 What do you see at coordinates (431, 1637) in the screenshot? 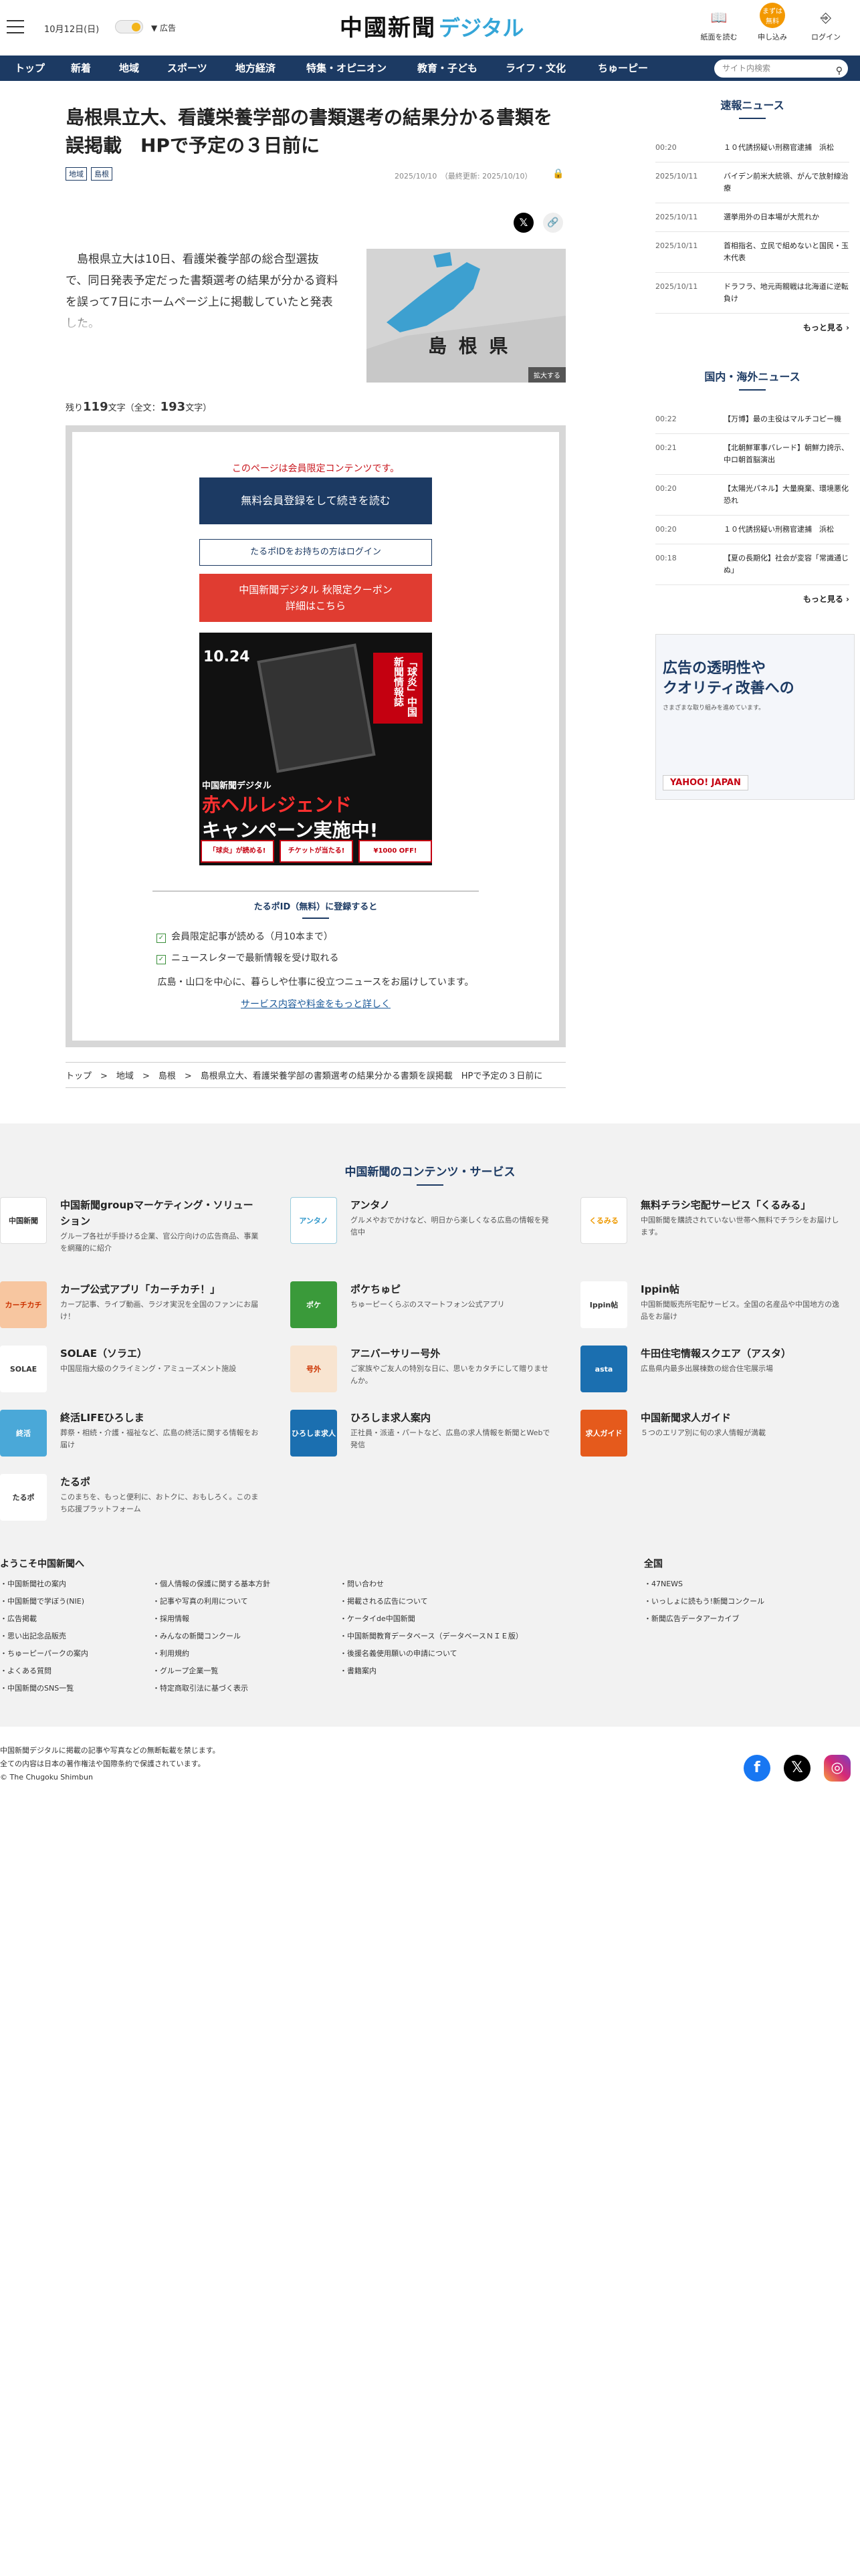
I see `footer-link: ・中国新聞教育データベース（データベースＮＩＥ版）` at bounding box center [431, 1637].